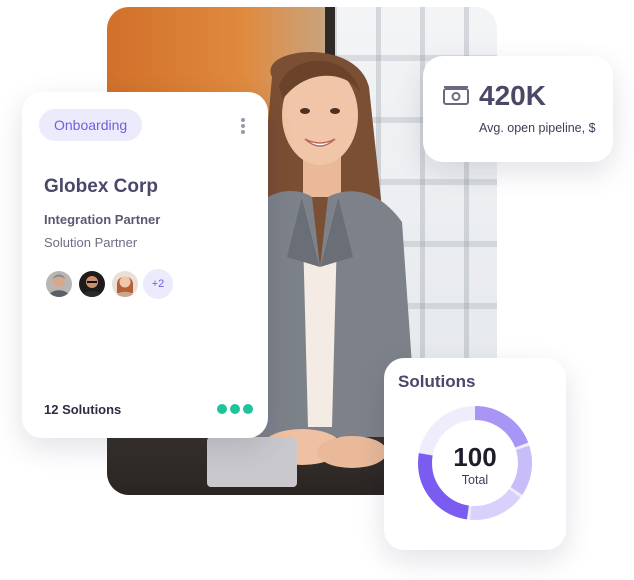 This screenshot has height=580, width=634. What do you see at coordinates (91, 125) in the screenshot?
I see `status-badge: Onboarding` at bounding box center [91, 125].